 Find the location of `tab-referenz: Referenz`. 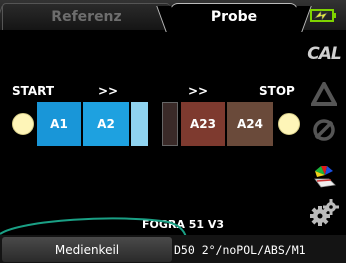

tab-referenz: Referenz is located at coordinates (86, 16).